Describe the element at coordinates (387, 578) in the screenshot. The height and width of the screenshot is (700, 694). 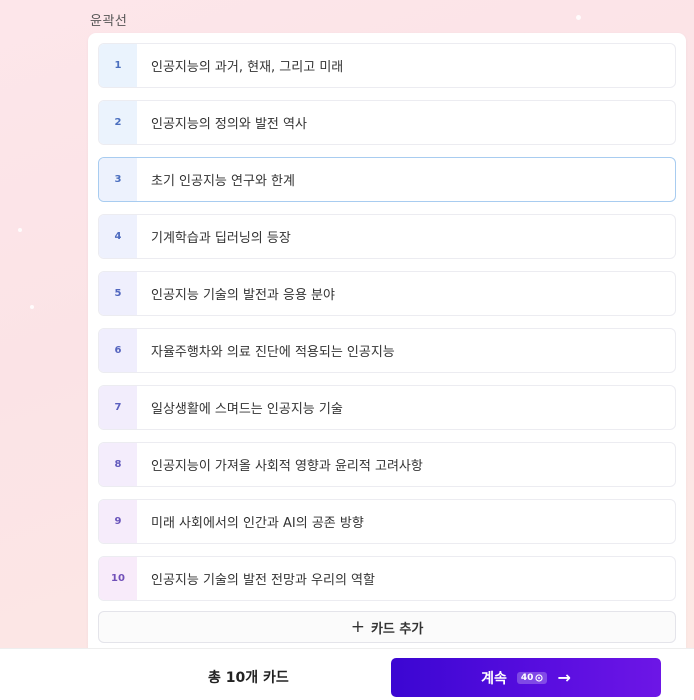
I see `outline-item: 10 인공지능 기술의 발전 전망과 우리의 역할` at that location.